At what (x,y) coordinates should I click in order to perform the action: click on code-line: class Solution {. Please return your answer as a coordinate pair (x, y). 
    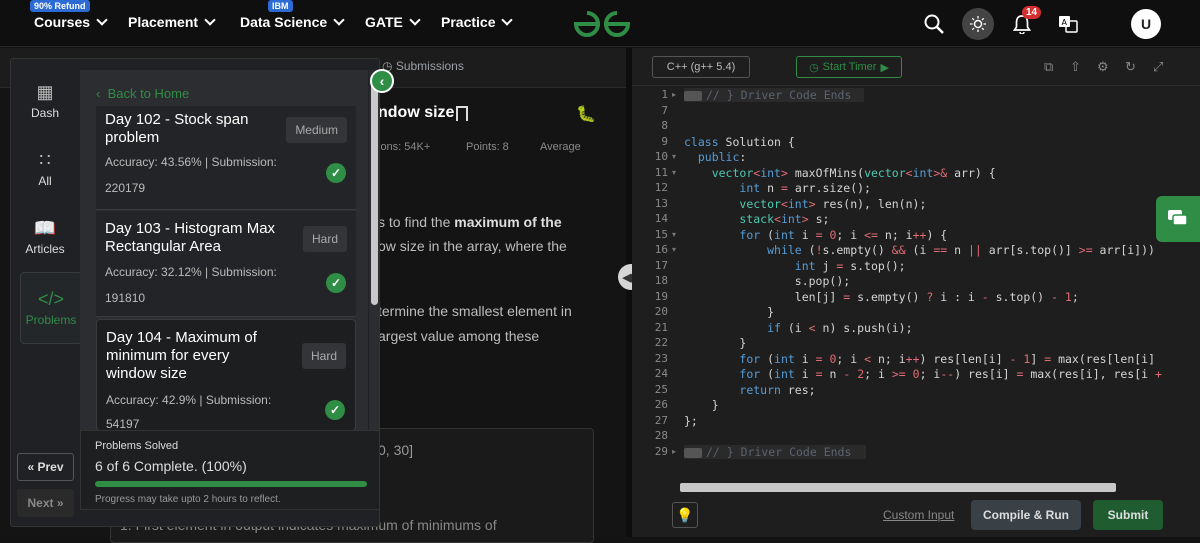
    Looking at the image, I should click on (739, 142).